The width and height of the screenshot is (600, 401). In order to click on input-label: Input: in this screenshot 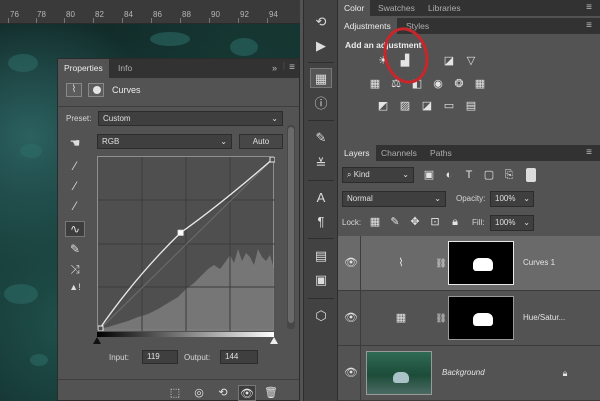, I will do `click(119, 357)`.